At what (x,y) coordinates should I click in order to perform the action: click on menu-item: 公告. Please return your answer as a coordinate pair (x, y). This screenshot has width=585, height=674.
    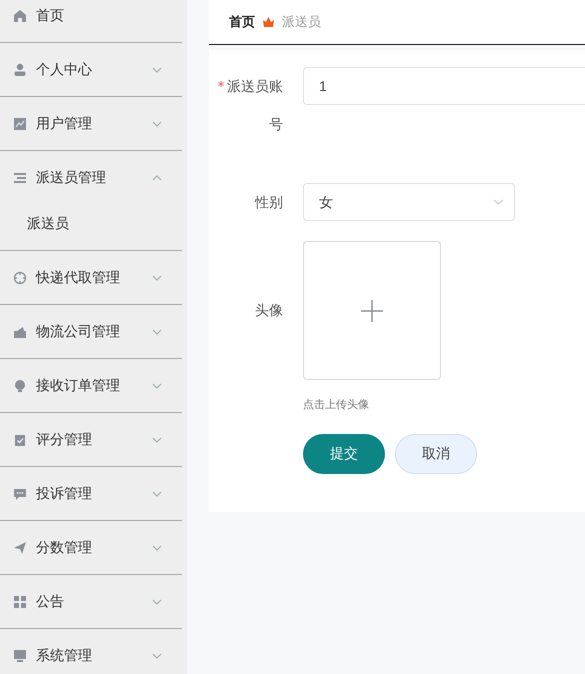
    Looking at the image, I should click on (91, 601).